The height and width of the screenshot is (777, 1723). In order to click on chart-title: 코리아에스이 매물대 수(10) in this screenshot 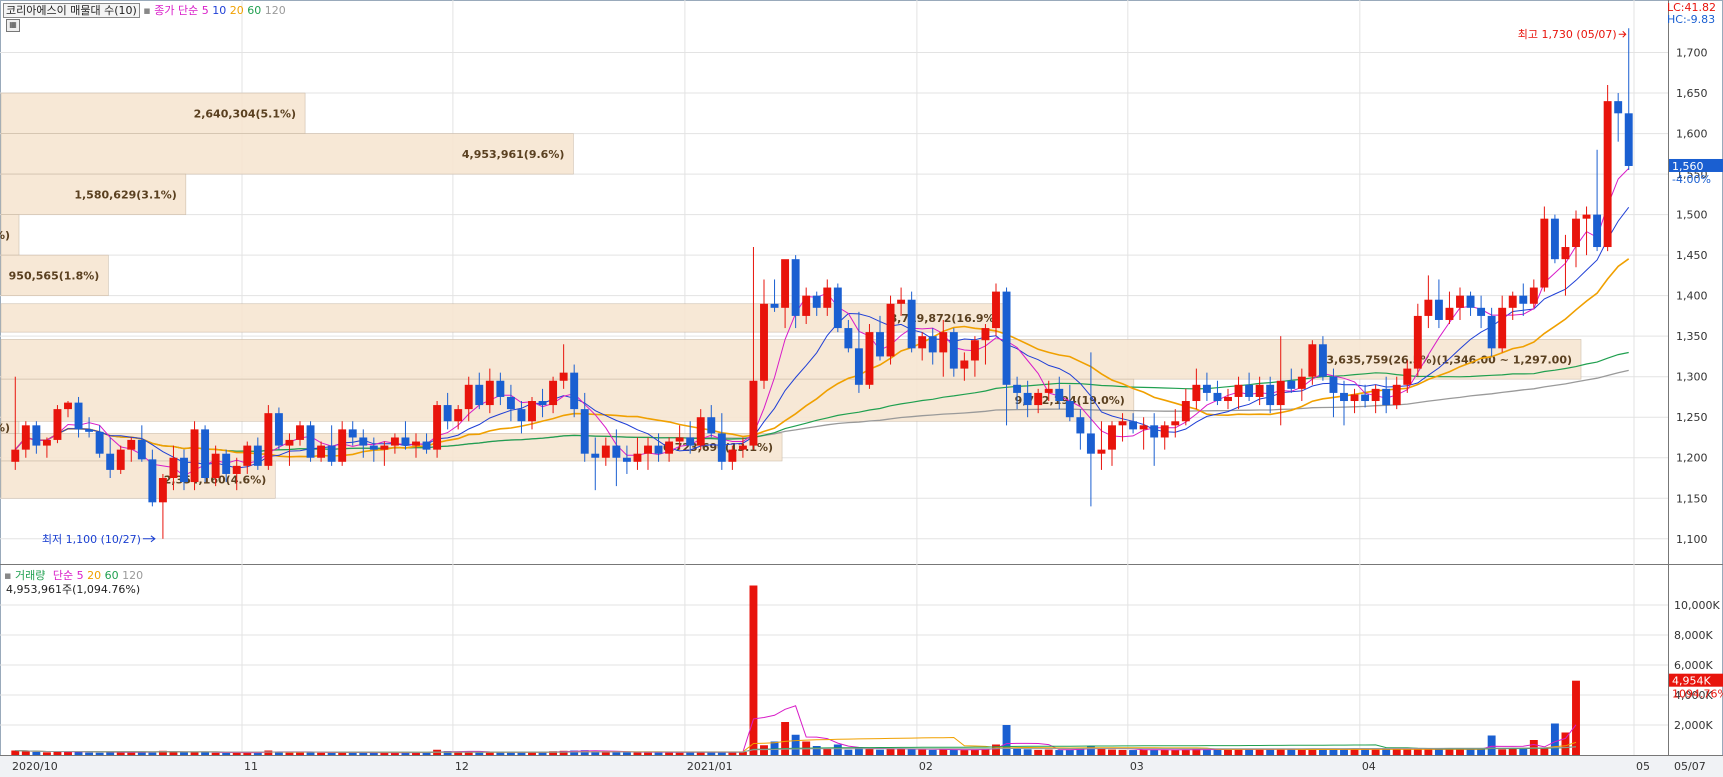, I will do `click(71, 10)`.